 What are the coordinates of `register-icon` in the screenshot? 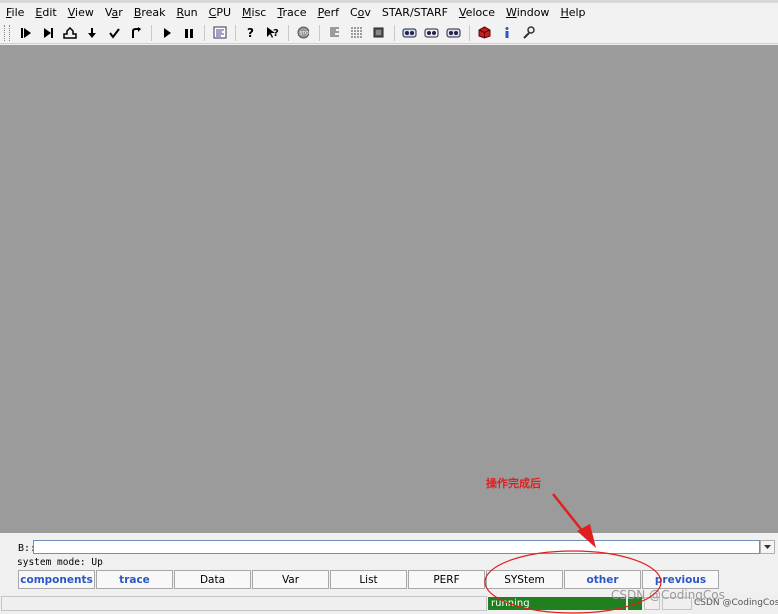 It's located at (356, 33).